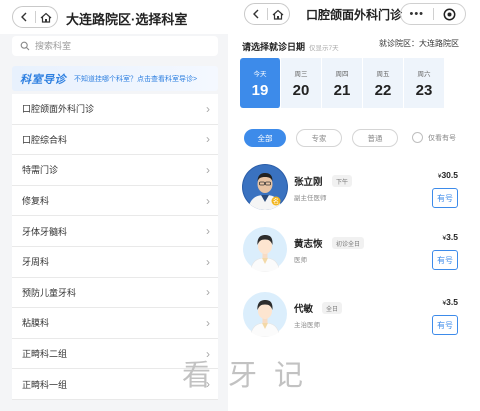 The width and height of the screenshot is (480, 411). Describe the element at coordinates (265, 138) in the screenshot. I see `filter-all: 全部` at that location.